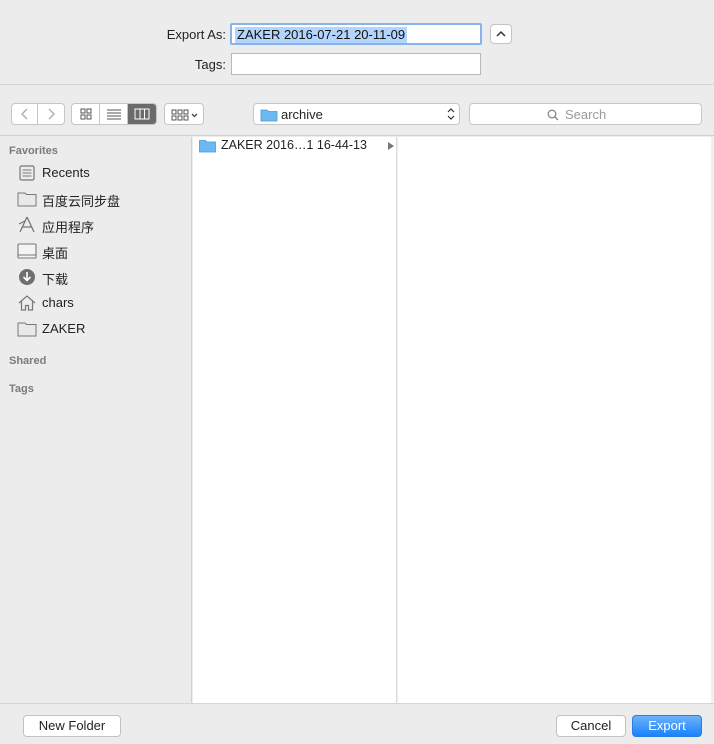 This screenshot has height=744, width=714. I want to click on sidebar-item-label: ZAKER, so click(64, 328).